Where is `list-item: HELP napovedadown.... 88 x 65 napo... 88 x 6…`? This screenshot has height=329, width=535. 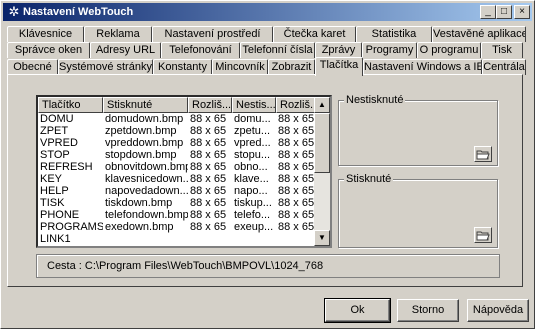
list-item: HELP napovedadown.... 88 x 65 napo... 88 x 6… is located at coordinates (178, 191).